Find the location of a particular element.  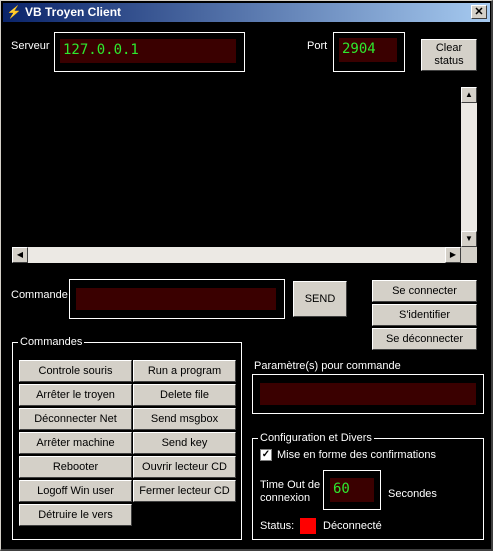

identify-button: S'identifier is located at coordinates (424, 315).